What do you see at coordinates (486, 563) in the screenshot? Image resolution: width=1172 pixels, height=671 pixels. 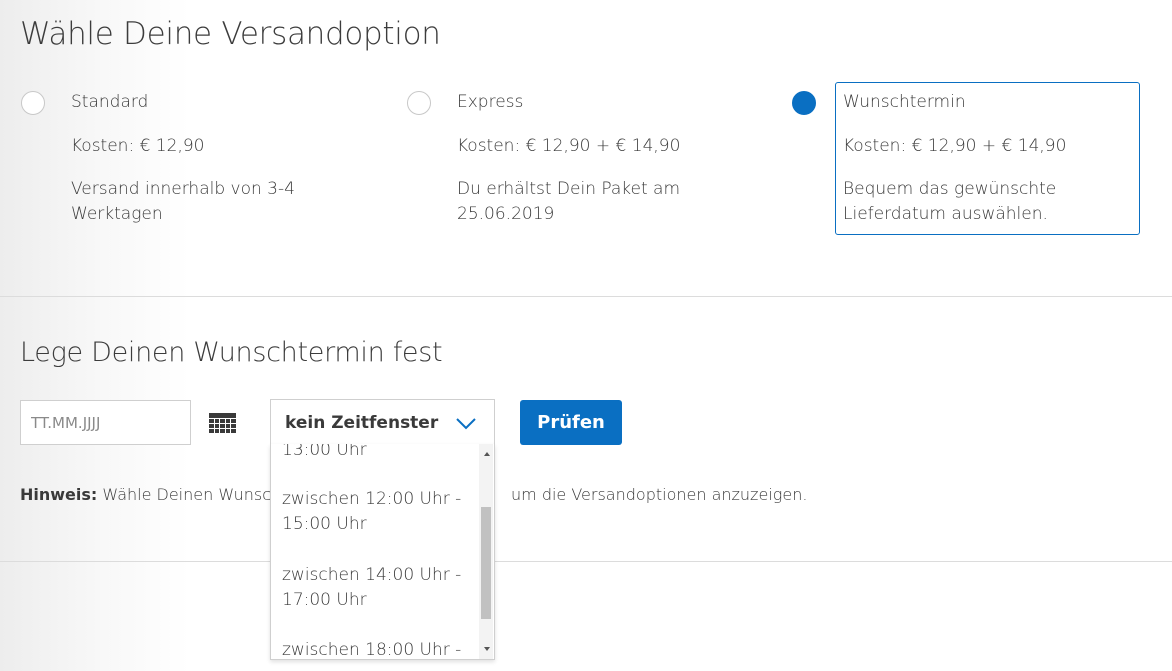 I see `dropdown-scroll-thumb` at bounding box center [486, 563].